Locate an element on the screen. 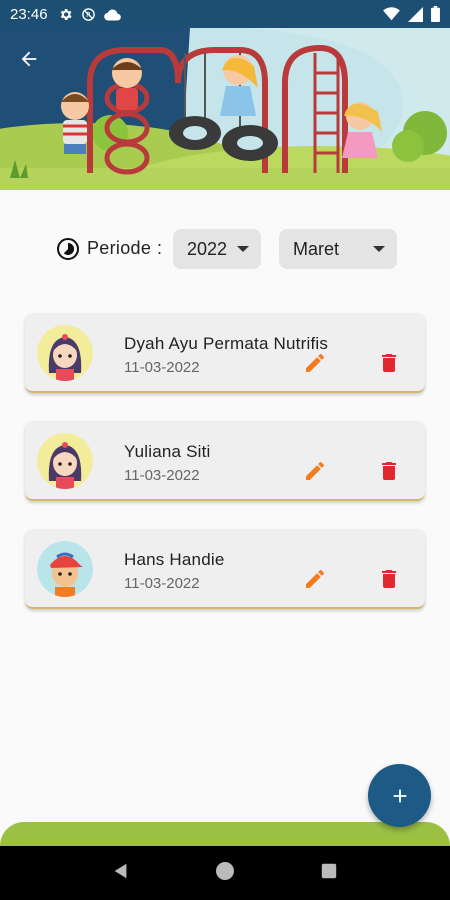 Image resolution: width=450 pixels, height=900 pixels. add-button is located at coordinates (399, 795).